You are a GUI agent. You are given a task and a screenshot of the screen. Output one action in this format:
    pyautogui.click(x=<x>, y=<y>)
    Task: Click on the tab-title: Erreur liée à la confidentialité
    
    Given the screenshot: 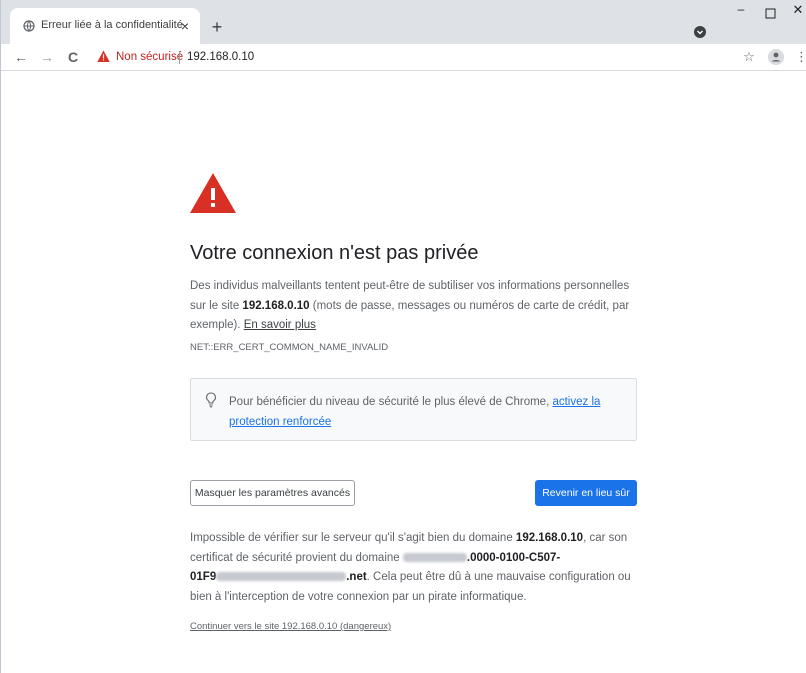 What is the action you would take?
    pyautogui.click(x=112, y=25)
    